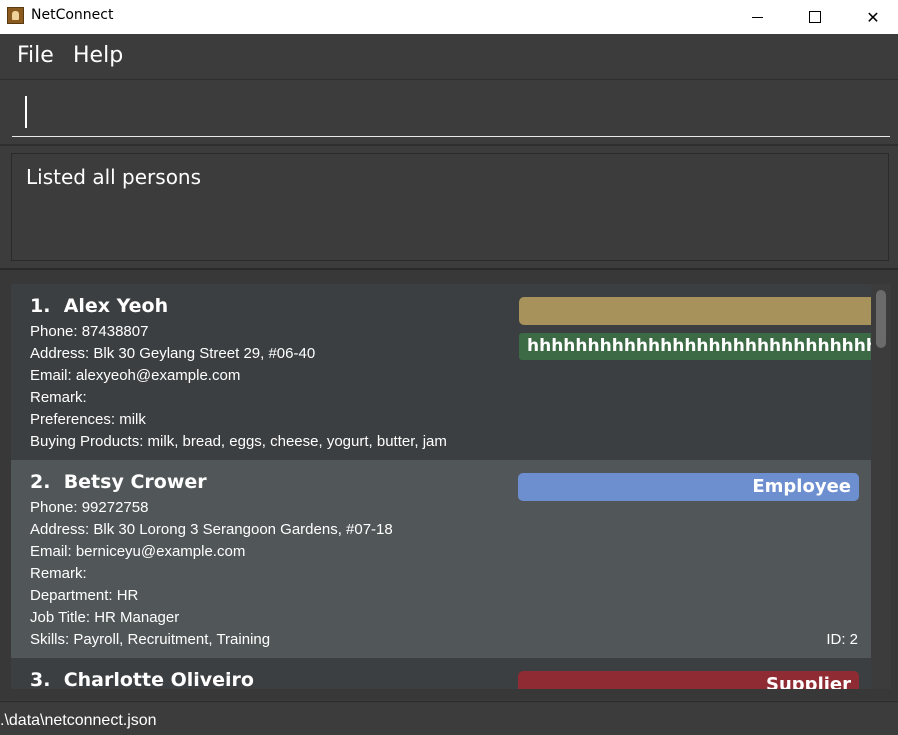  Describe the element at coordinates (78, 720) in the screenshot. I see `save-location: .\data\netconnect.json` at that location.